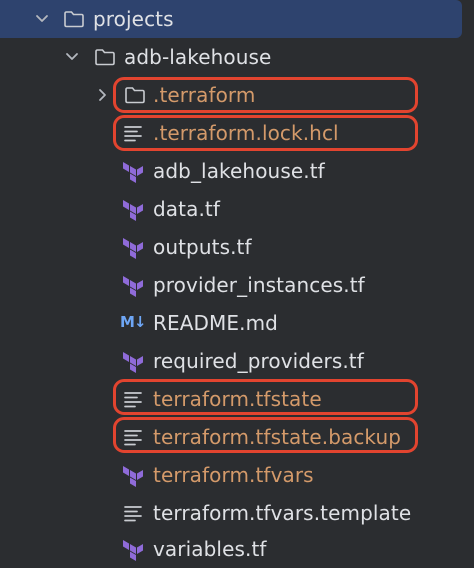 The width and height of the screenshot is (474, 568). What do you see at coordinates (133, 322) in the screenshot?
I see `markdown-icon: M↓` at bounding box center [133, 322].